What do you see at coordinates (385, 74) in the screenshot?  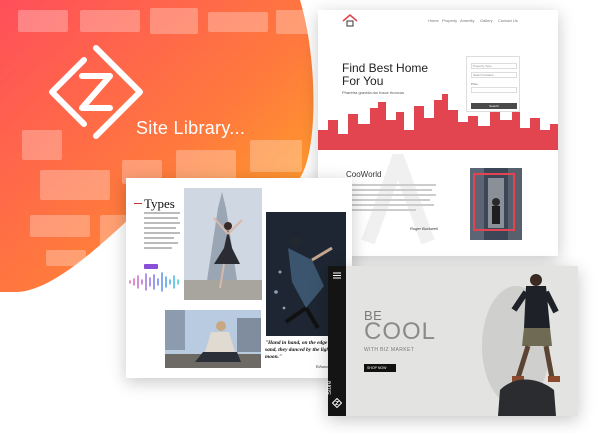 I see `real-estate-title: Find Best Home For You` at bounding box center [385, 74].